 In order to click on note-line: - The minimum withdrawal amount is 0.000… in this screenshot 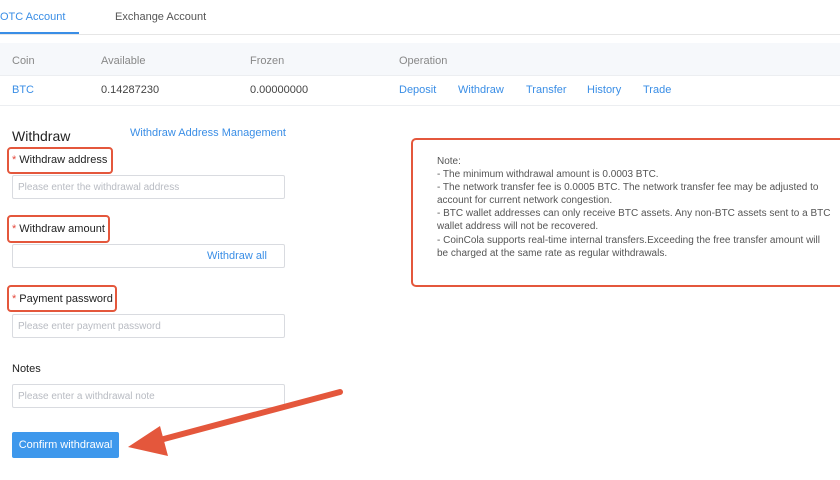, I will do `click(548, 175)`.